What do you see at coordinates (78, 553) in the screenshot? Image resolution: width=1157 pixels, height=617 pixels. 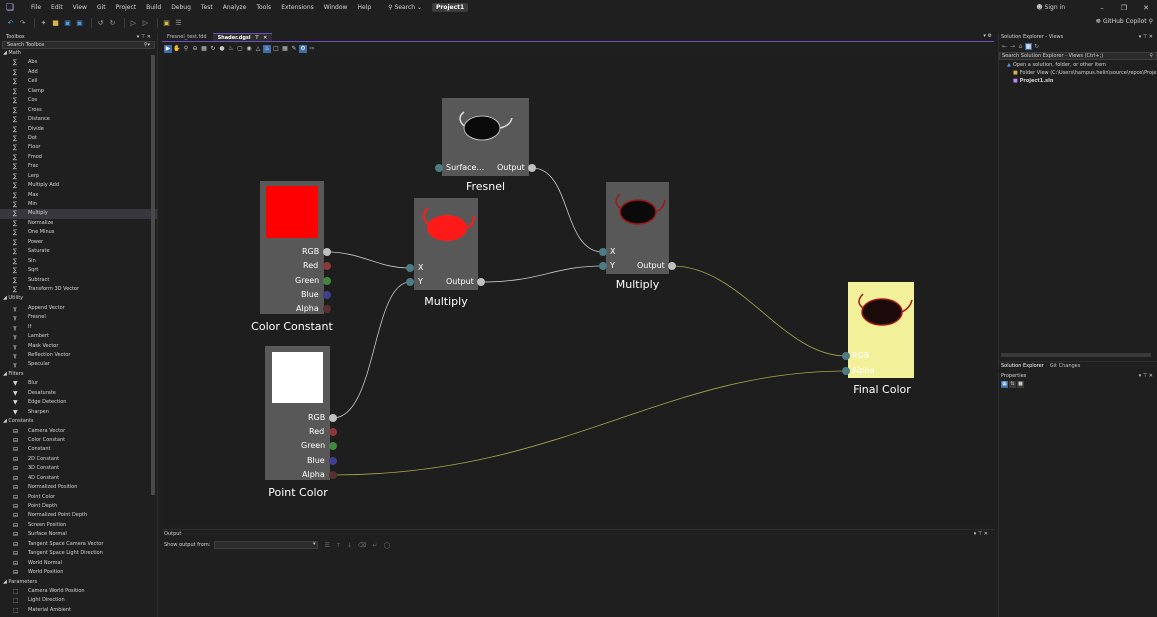 I see `toolbox-item-tangent-space-light-direction: ⊟ Tangent Space Light Direction` at bounding box center [78, 553].